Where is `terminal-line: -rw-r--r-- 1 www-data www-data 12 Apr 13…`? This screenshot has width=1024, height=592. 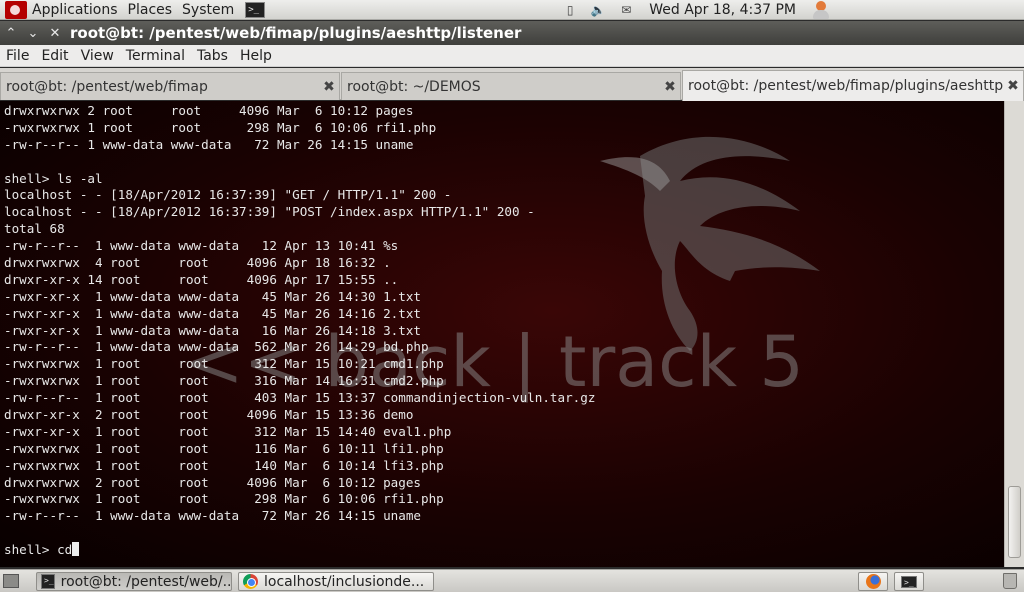
terminal-line: -rw-r--r-- 1 www-data www-data 12 Apr 13… is located at coordinates (201, 246).